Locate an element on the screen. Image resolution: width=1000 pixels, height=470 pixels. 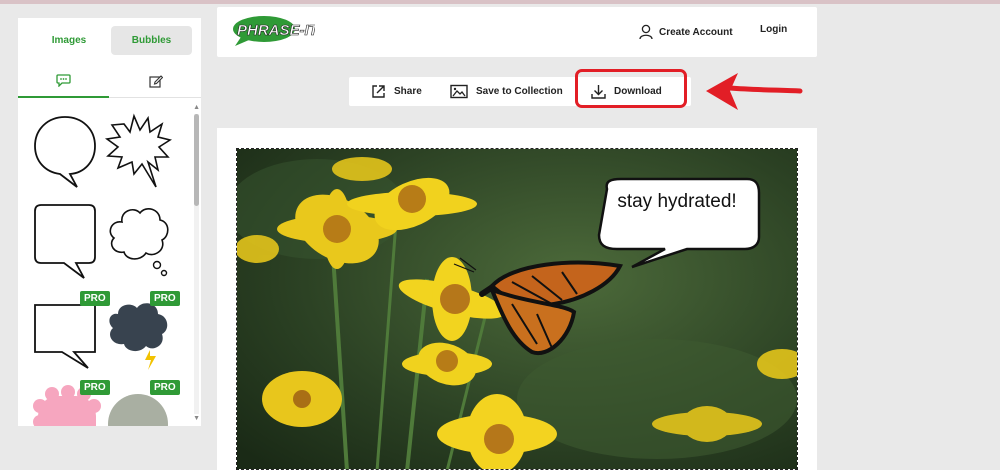
share-button: Share is located at coordinates (396, 91).